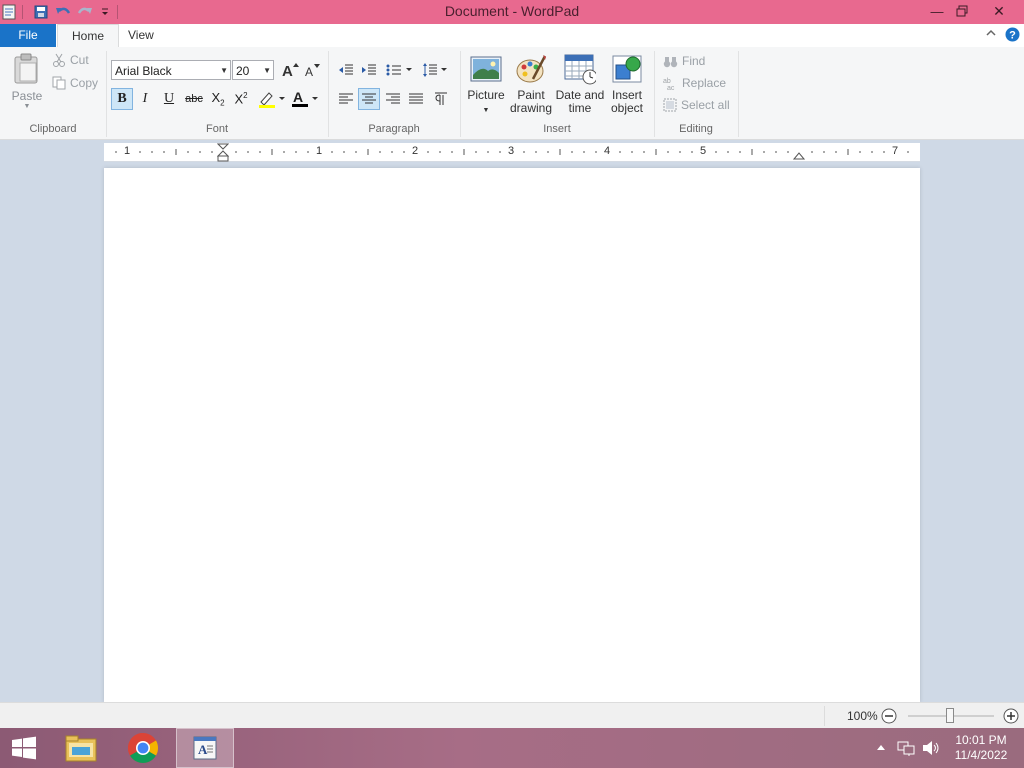 The height and width of the screenshot is (768, 1024). Describe the element at coordinates (272, 99) in the screenshot. I see `highlight-color-button` at that location.